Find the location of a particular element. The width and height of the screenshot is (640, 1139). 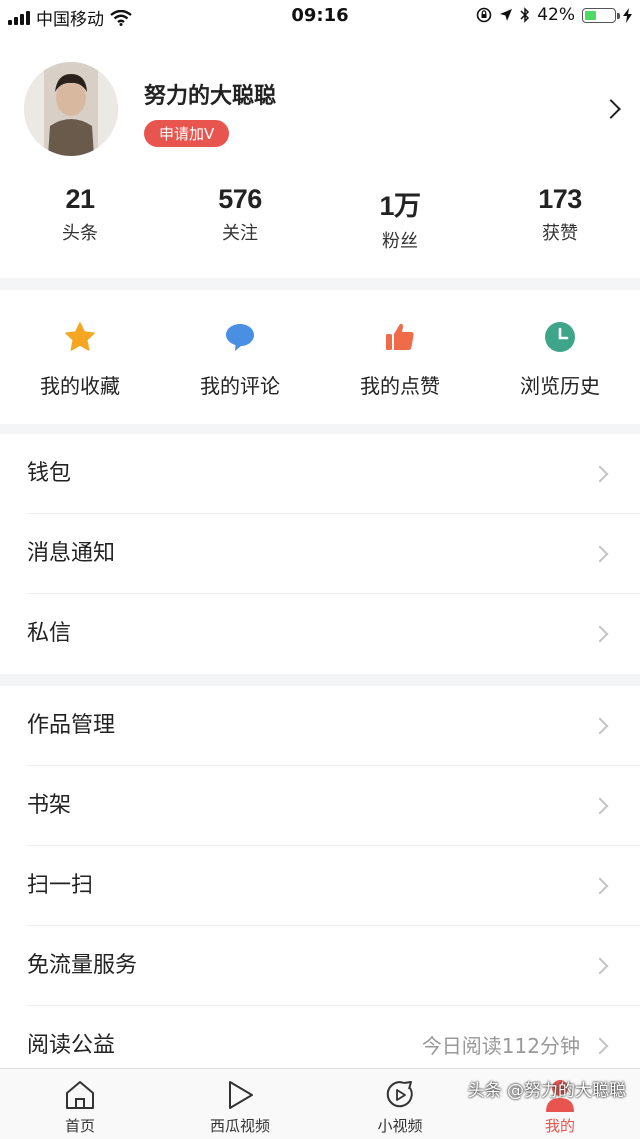

star-icon is located at coordinates (80, 336).